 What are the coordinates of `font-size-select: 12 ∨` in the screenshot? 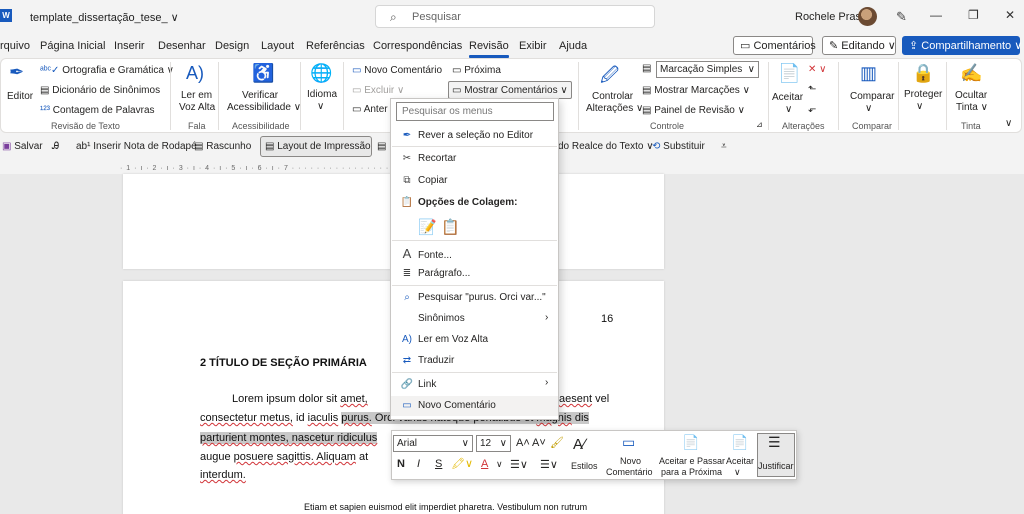 It's located at (493, 443).